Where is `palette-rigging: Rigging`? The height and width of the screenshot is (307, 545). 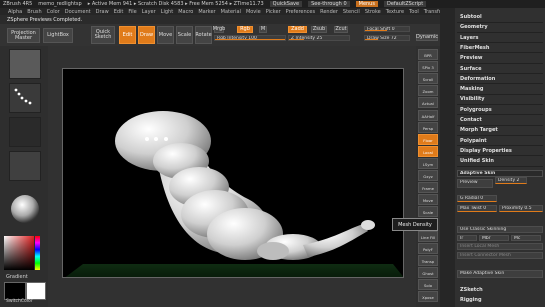
palette-rigging: Rigging is located at coordinates (471, 300).